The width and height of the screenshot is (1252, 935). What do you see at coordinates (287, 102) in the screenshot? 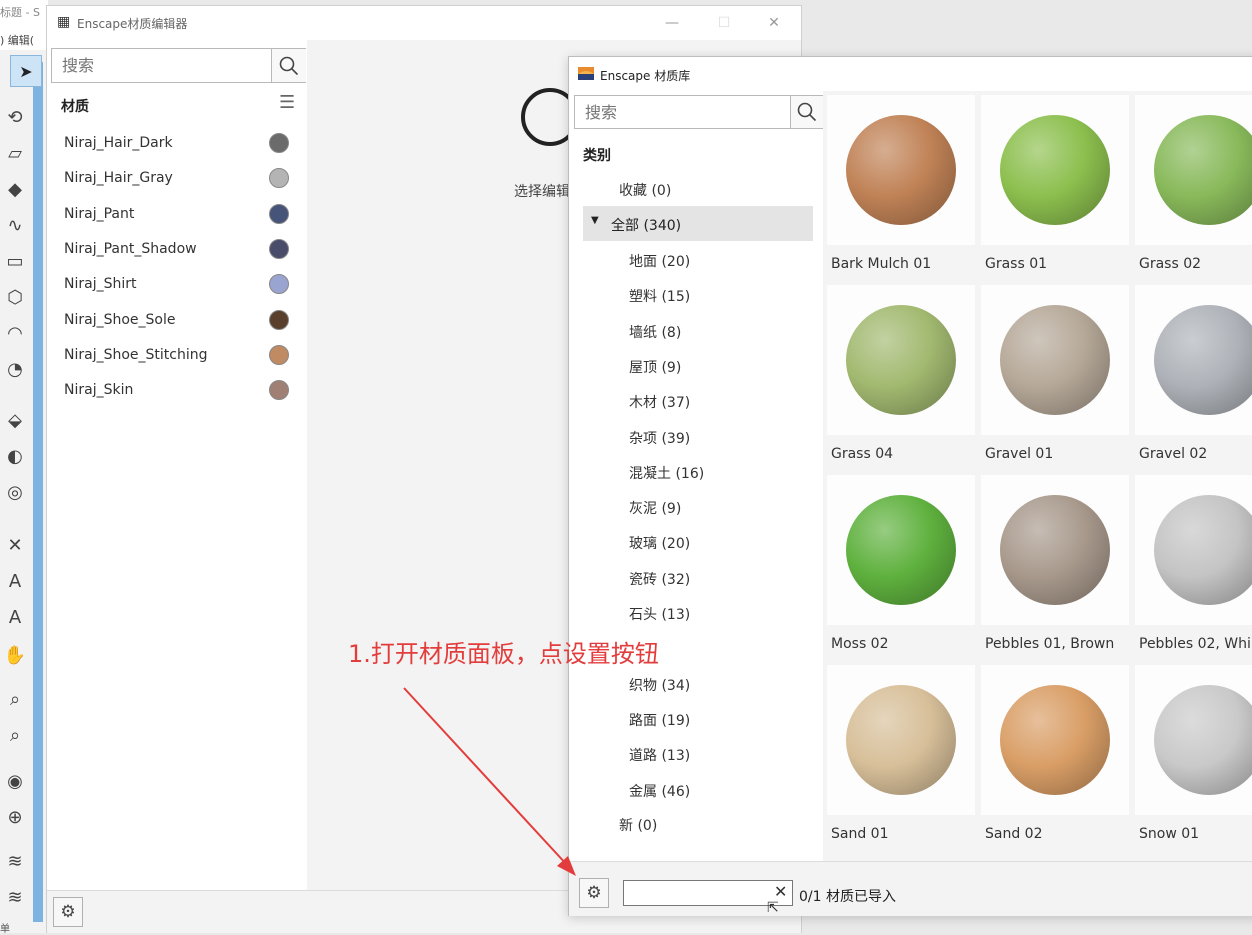
I see `menu-hamburger-icon: ☰` at bounding box center [287, 102].